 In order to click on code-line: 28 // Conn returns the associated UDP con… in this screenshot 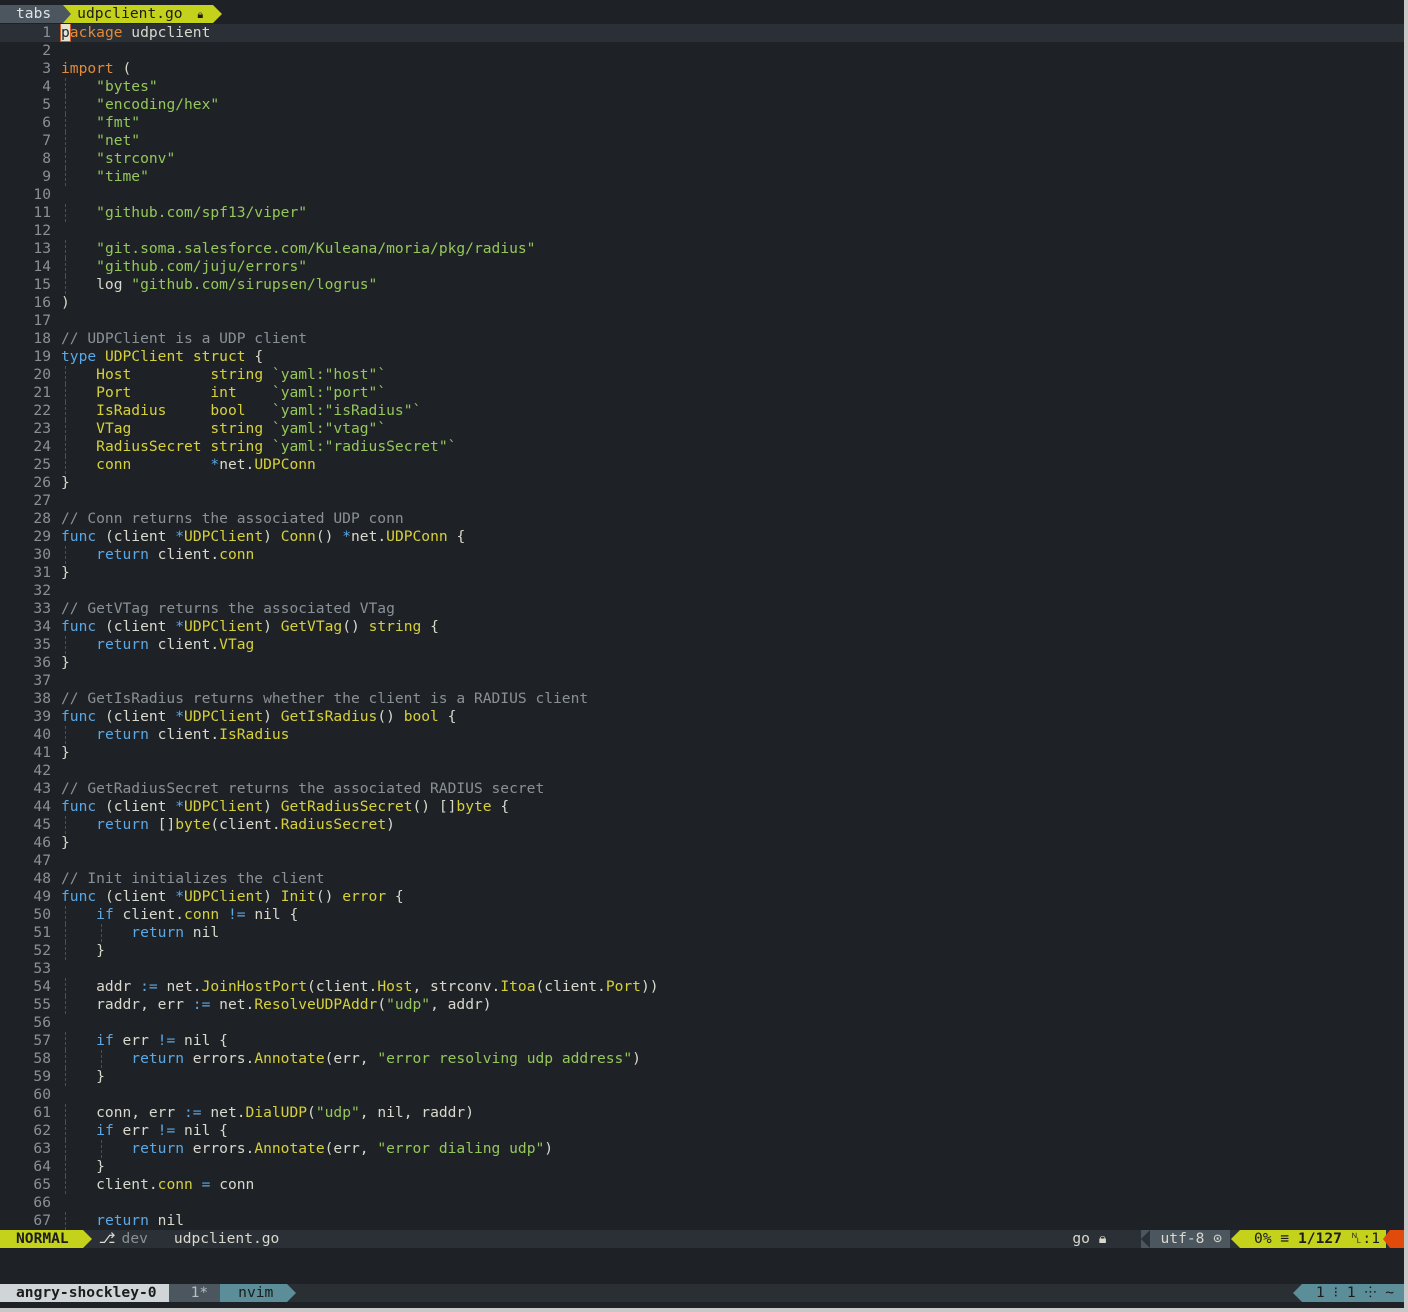, I will do `click(702, 519)`.